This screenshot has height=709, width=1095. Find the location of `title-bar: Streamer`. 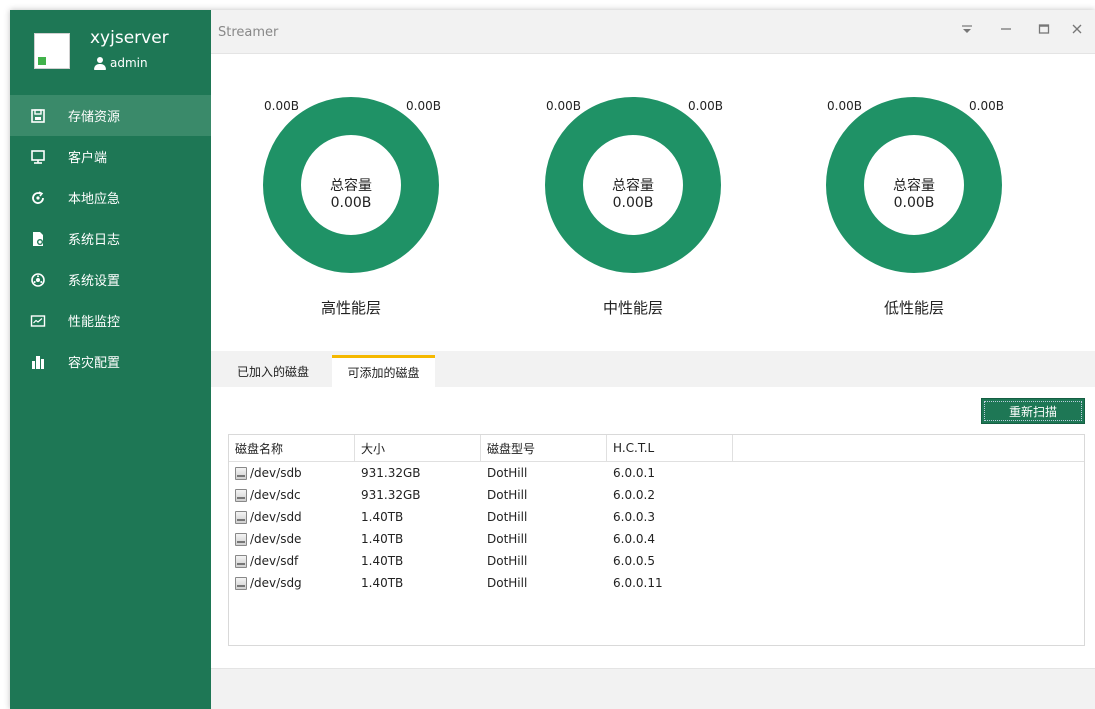

title-bar: Streamer is located at coordinates (653, 32).